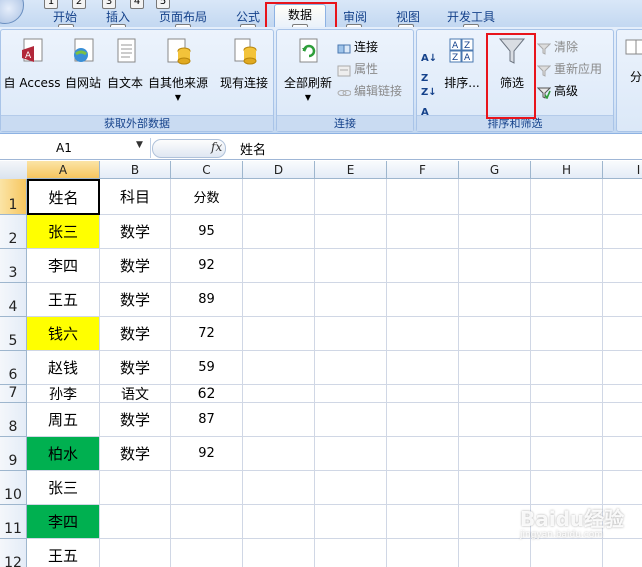 This screenshot has width=642, height=567. What do you see at coordinates (557, 91) in the screenshot?
I see `advanced-filter-button: 高级` at bounding box center [557, 91].